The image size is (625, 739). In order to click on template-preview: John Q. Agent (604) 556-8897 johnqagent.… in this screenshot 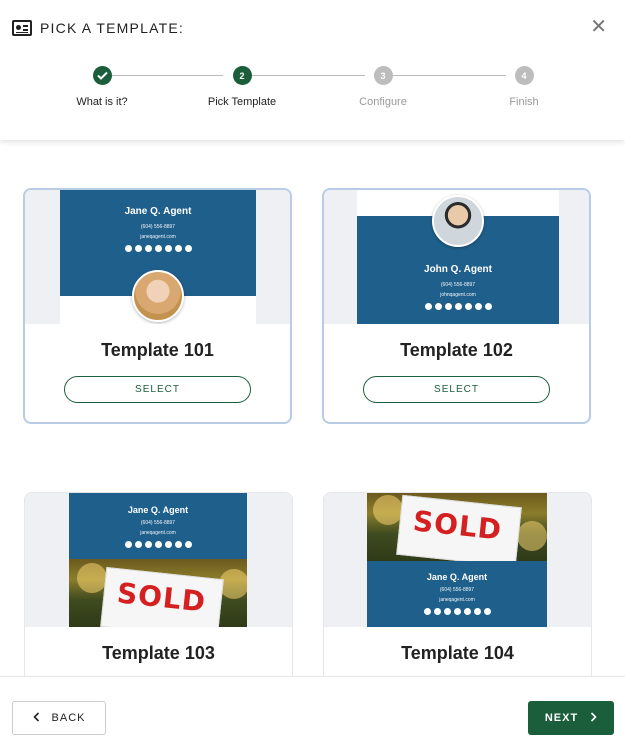, I will do `click(456, 257)`.